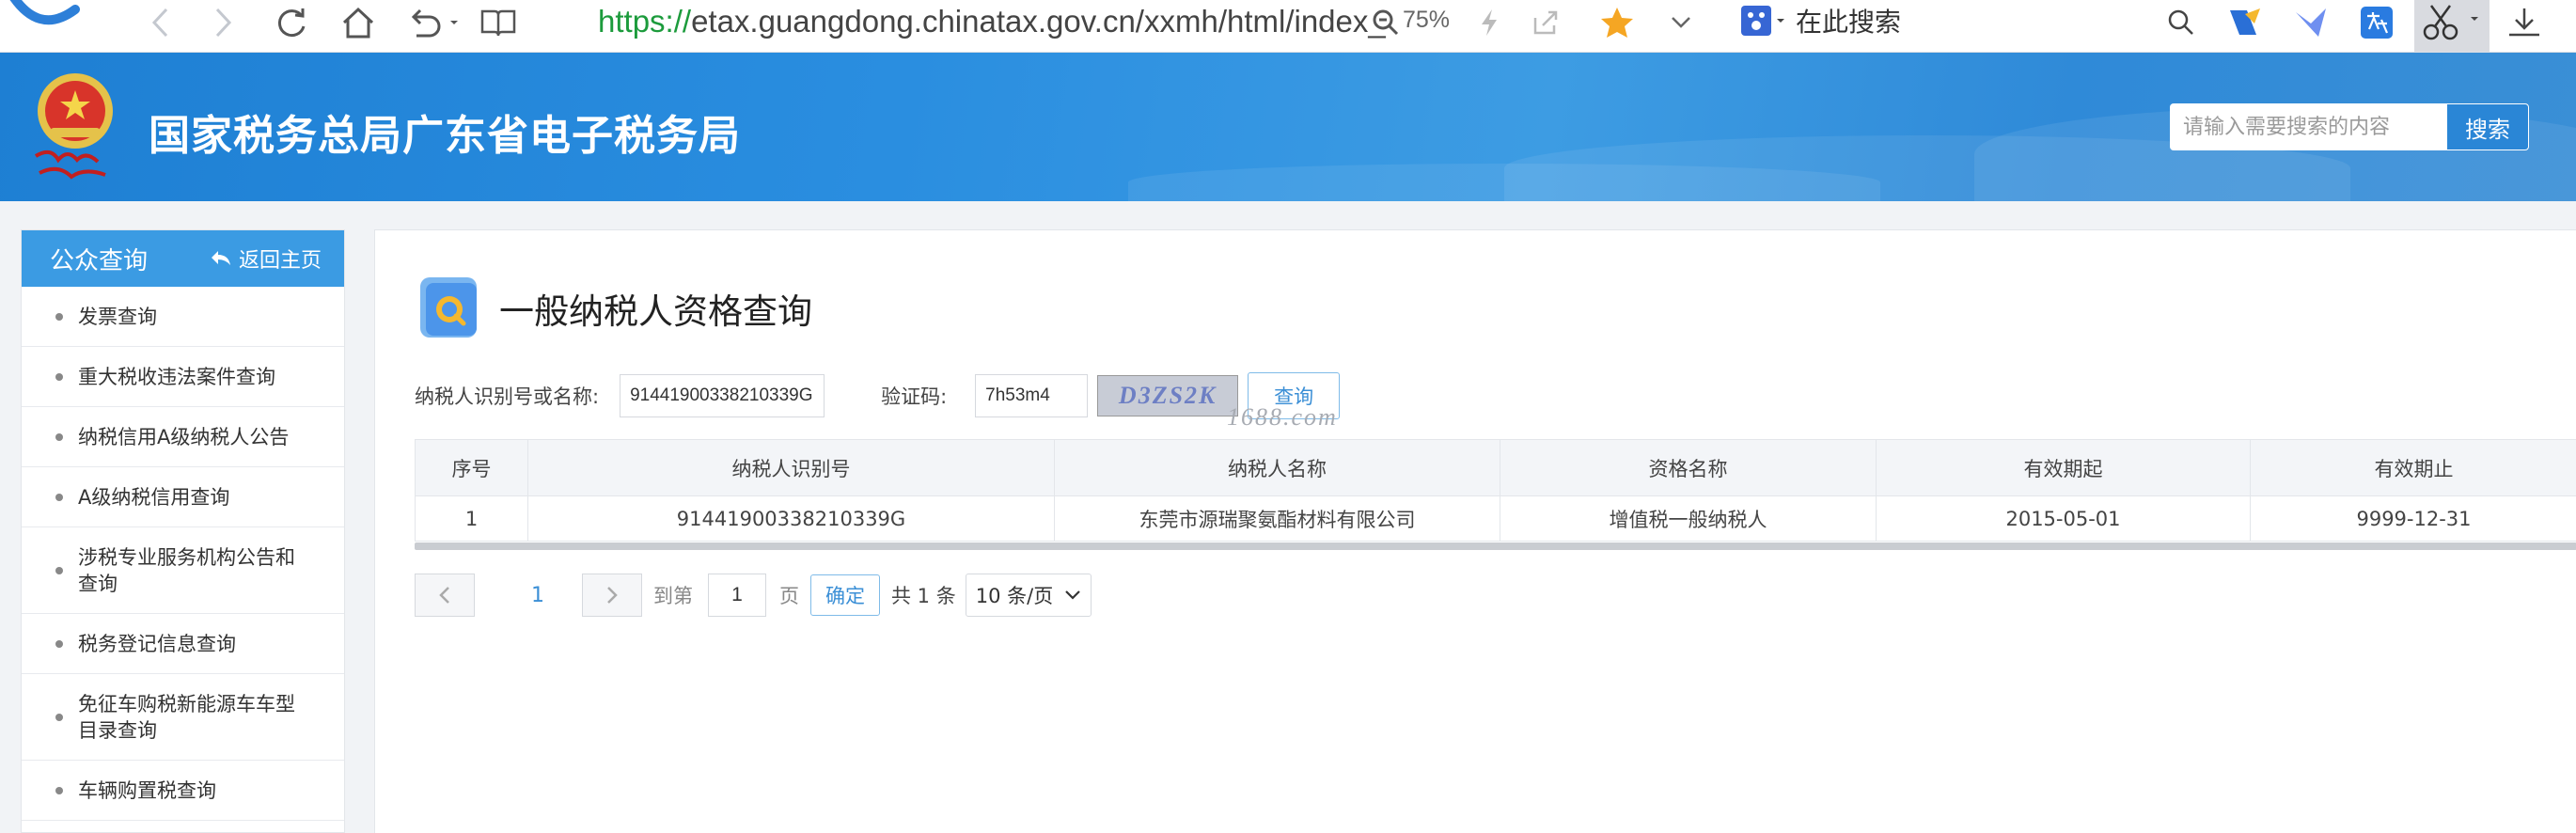 This screenshot has width=2576, height=833. I want to click on query-page-icon, so click(449, 307).